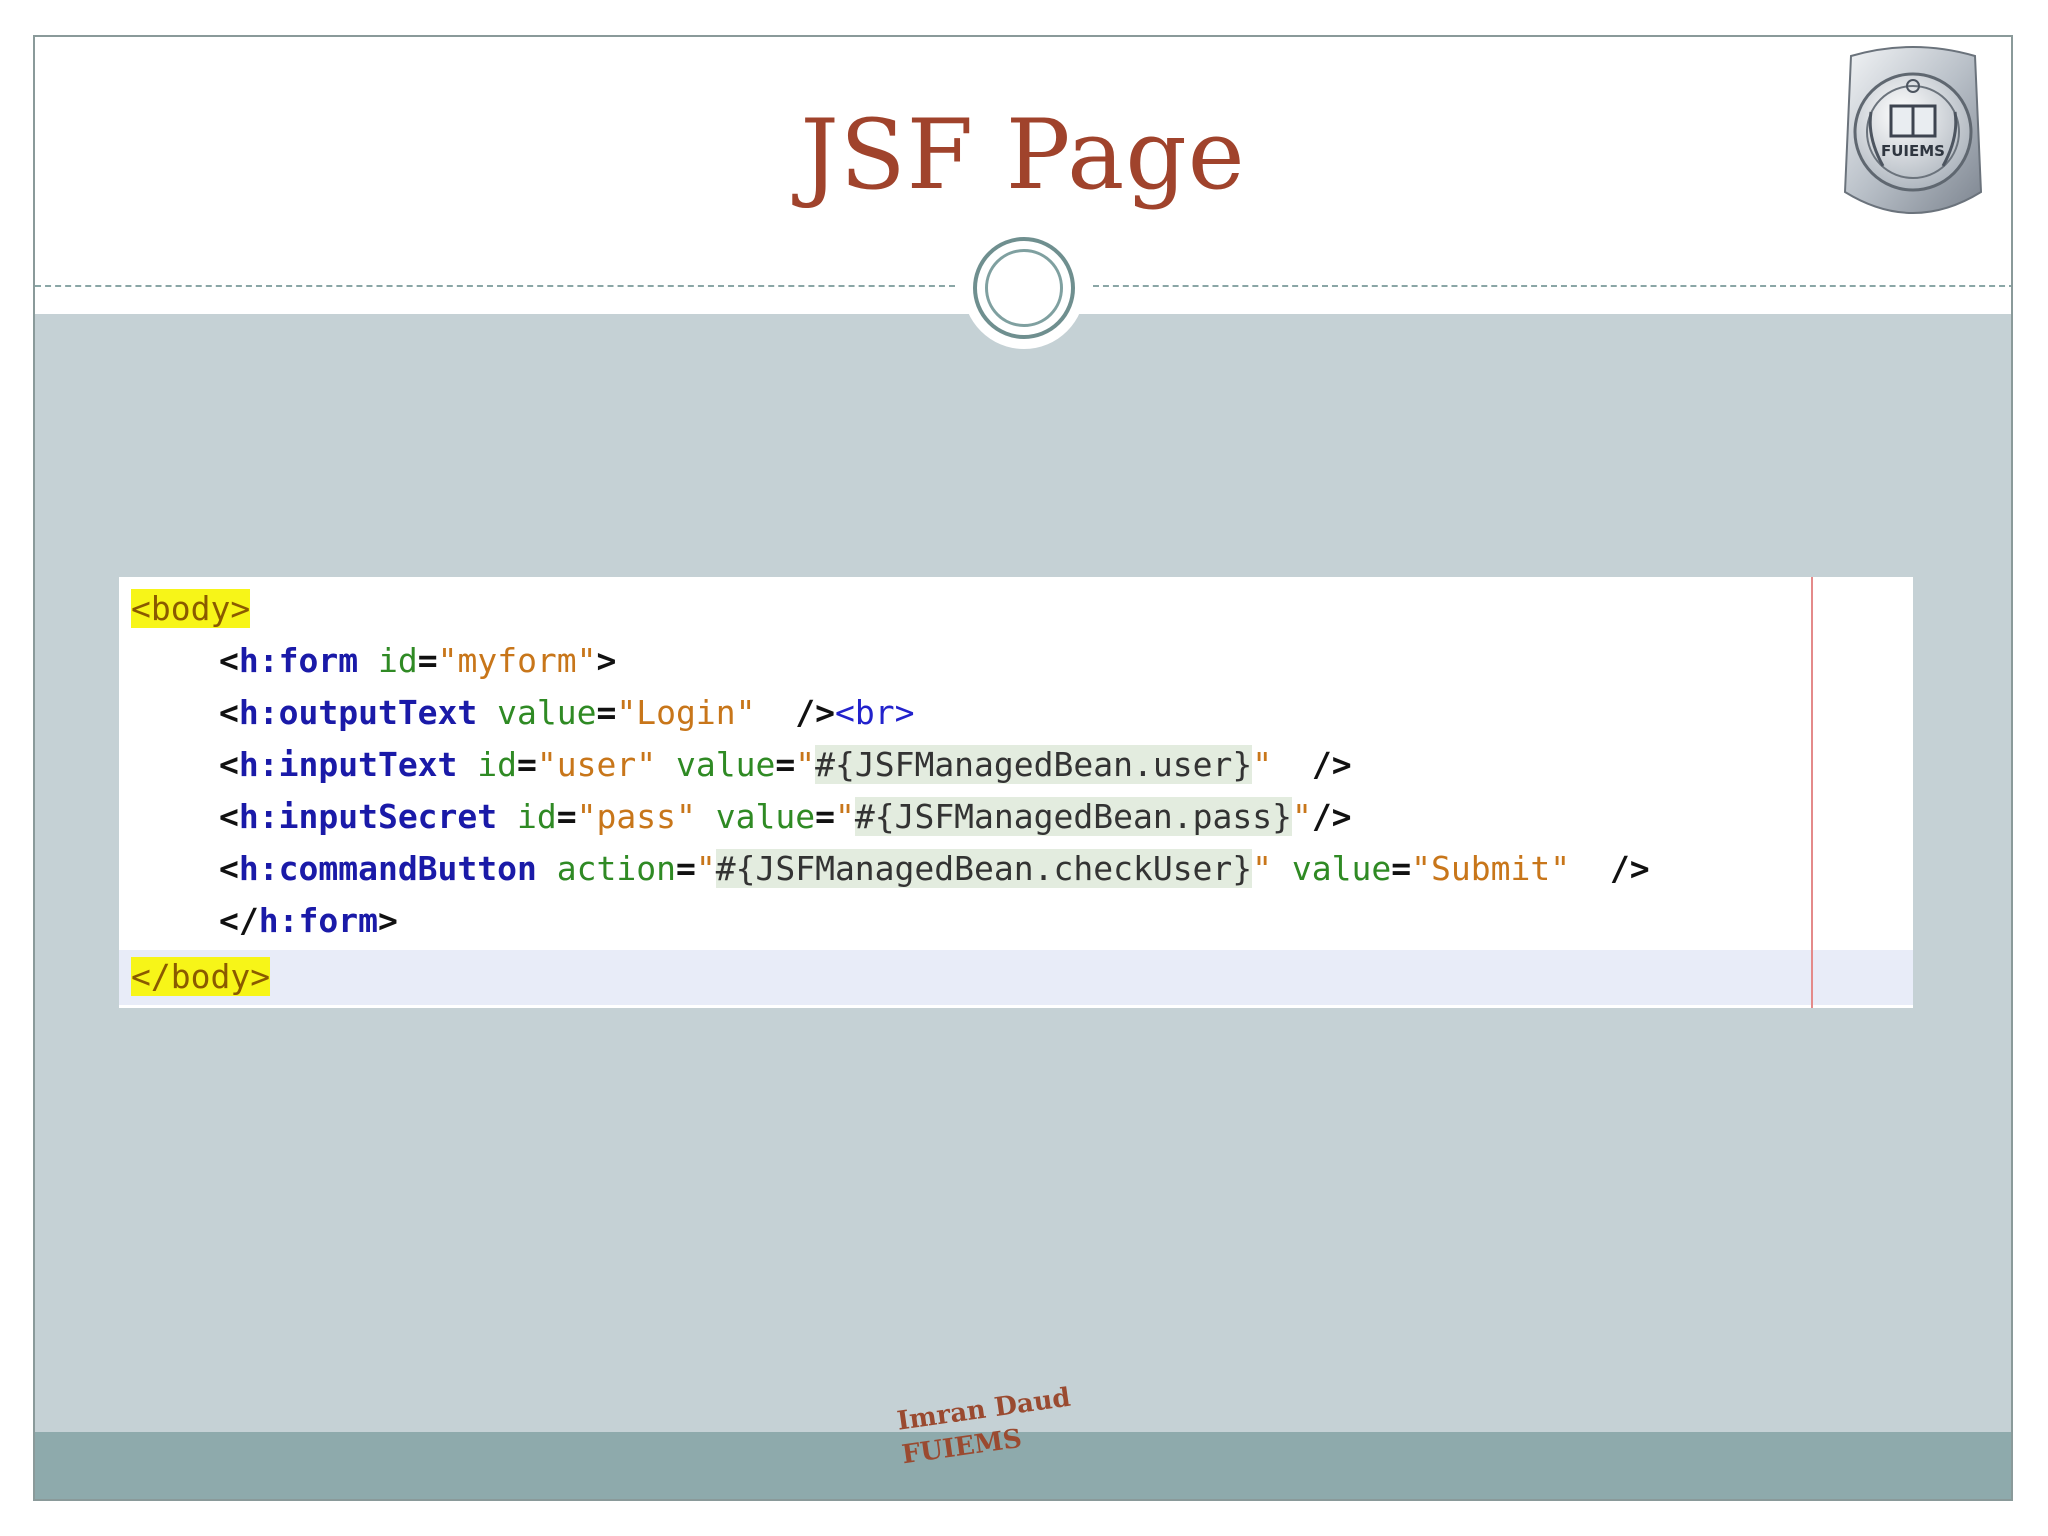 This screenshot has width=2048, height=1536. What do you see at coordinates (1913, 151) in the screenshot?
I see `logo-text: FUIEMS` at bounding box center [1913, 151].